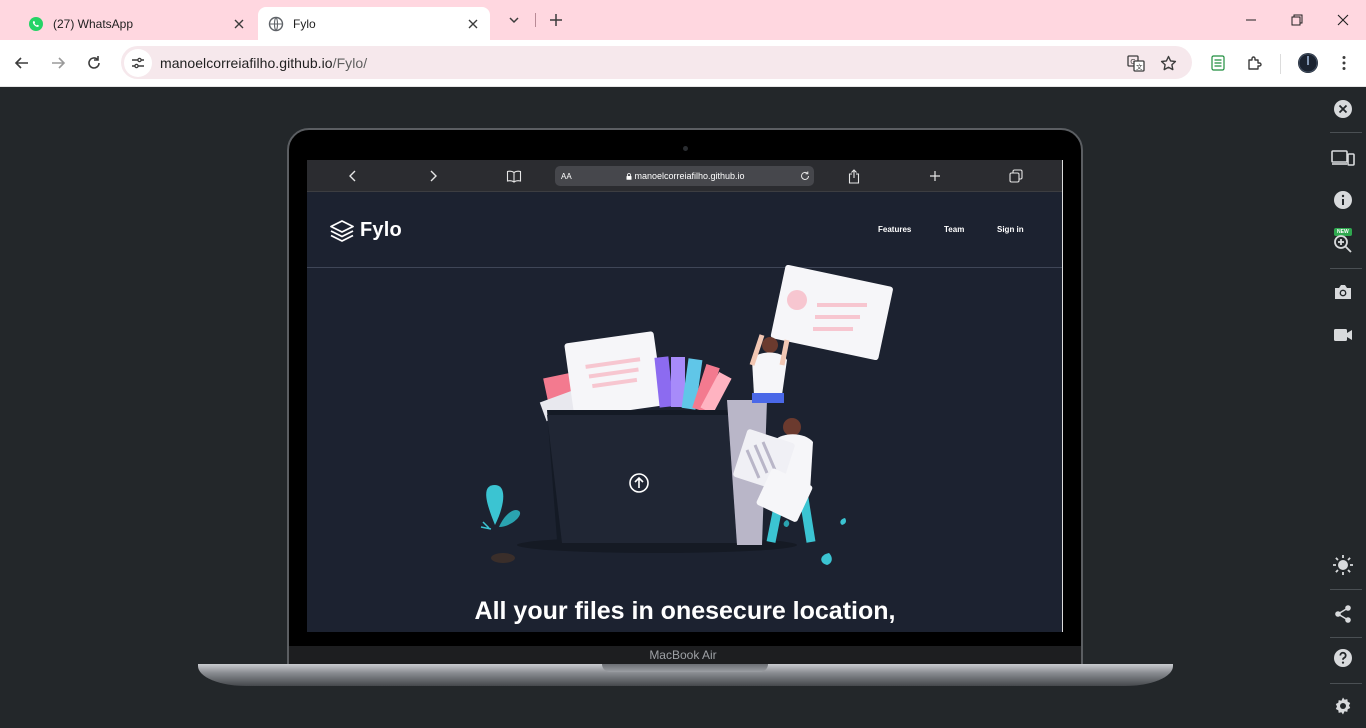 This screenshot has height=728, width=1366. I want to click on zoom-in-icon, so click(1343, 244).